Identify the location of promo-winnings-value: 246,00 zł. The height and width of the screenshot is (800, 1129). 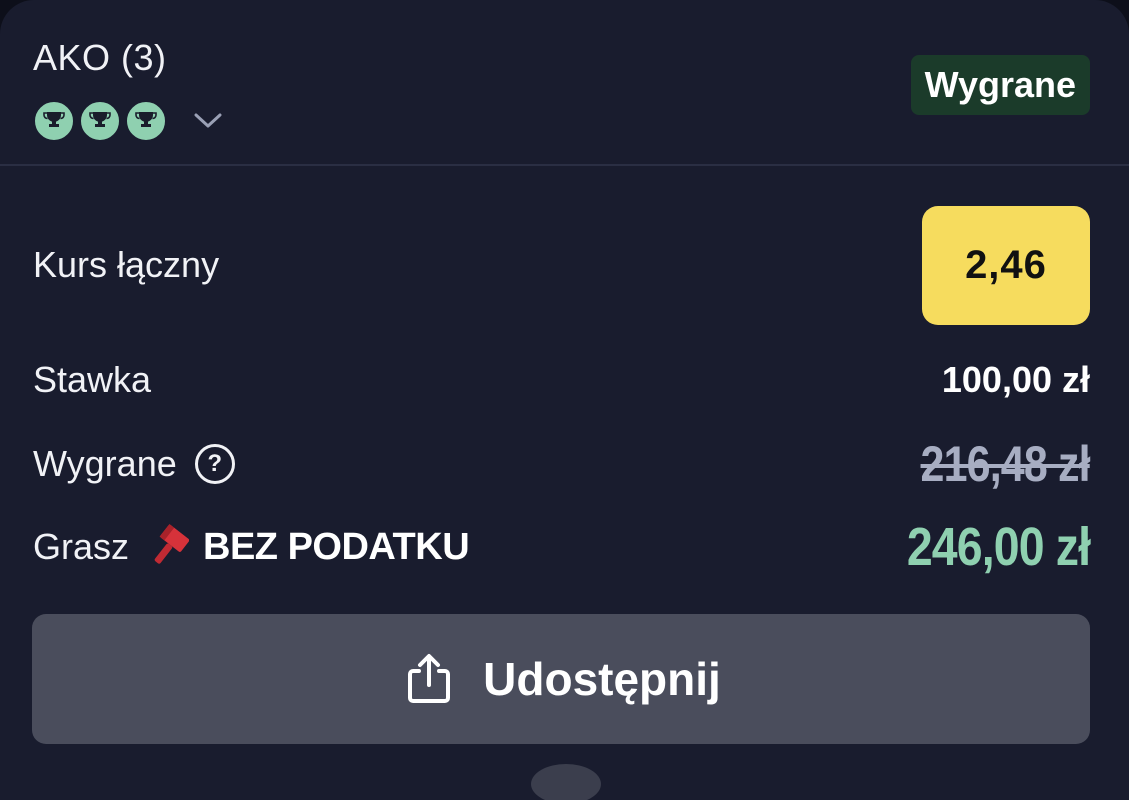
(998, 547).